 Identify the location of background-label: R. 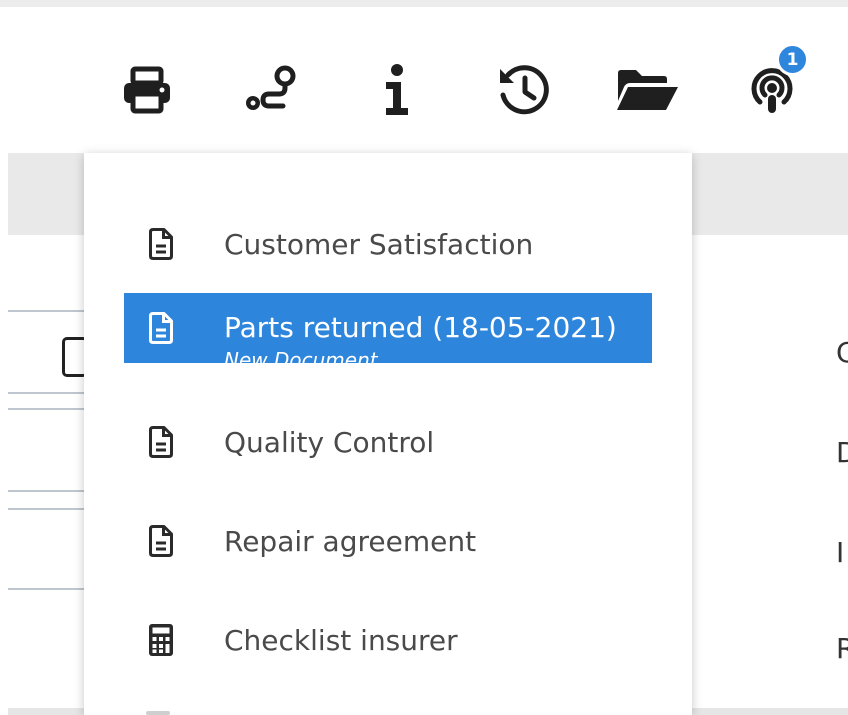
(842, 648).